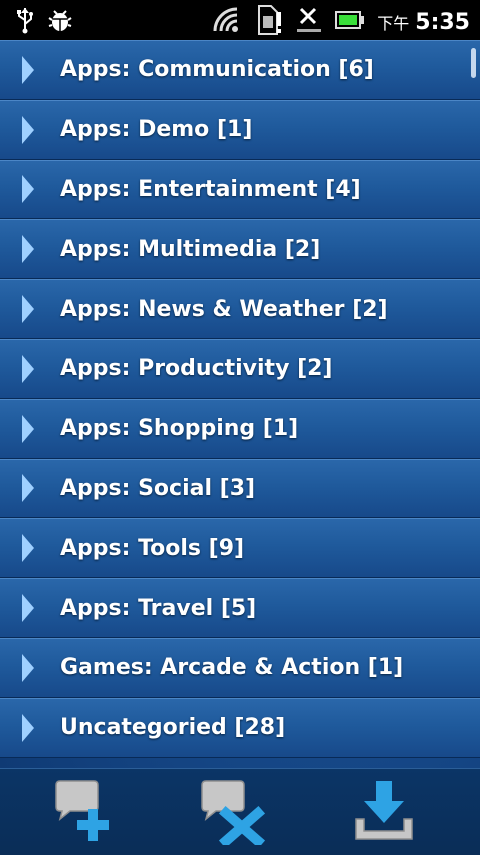  I want to click on status-ampm: 下午, so click(393, 23).